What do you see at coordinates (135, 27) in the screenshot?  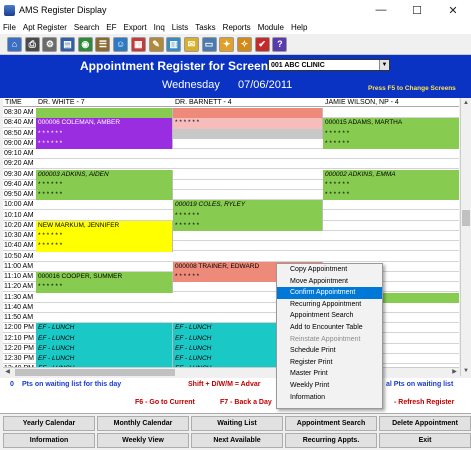 I see `menu-export: Export` at bounding box center [135, 27].